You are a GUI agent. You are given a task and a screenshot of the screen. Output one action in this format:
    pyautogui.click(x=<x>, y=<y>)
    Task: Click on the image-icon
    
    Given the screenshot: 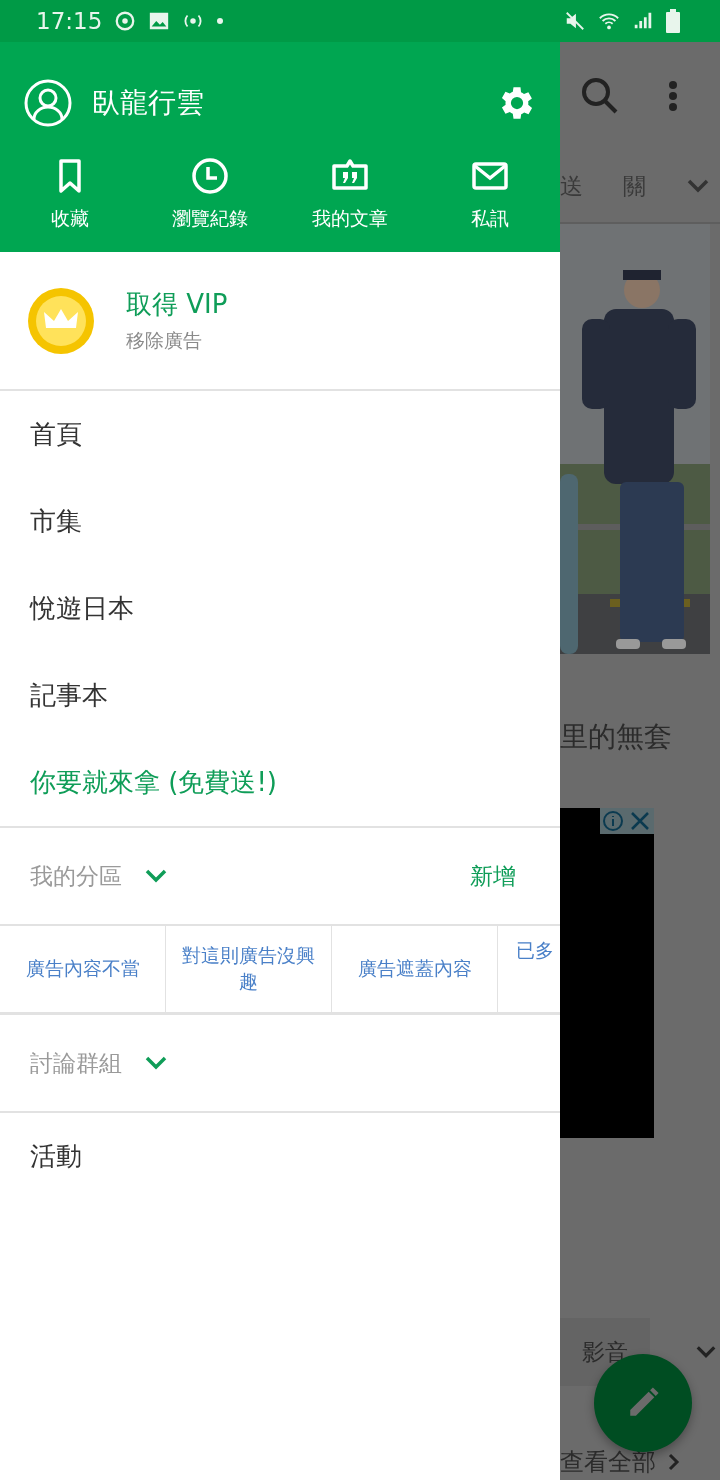 What is the action you would take?
    pyautogui.click(x=159, y=21)
    